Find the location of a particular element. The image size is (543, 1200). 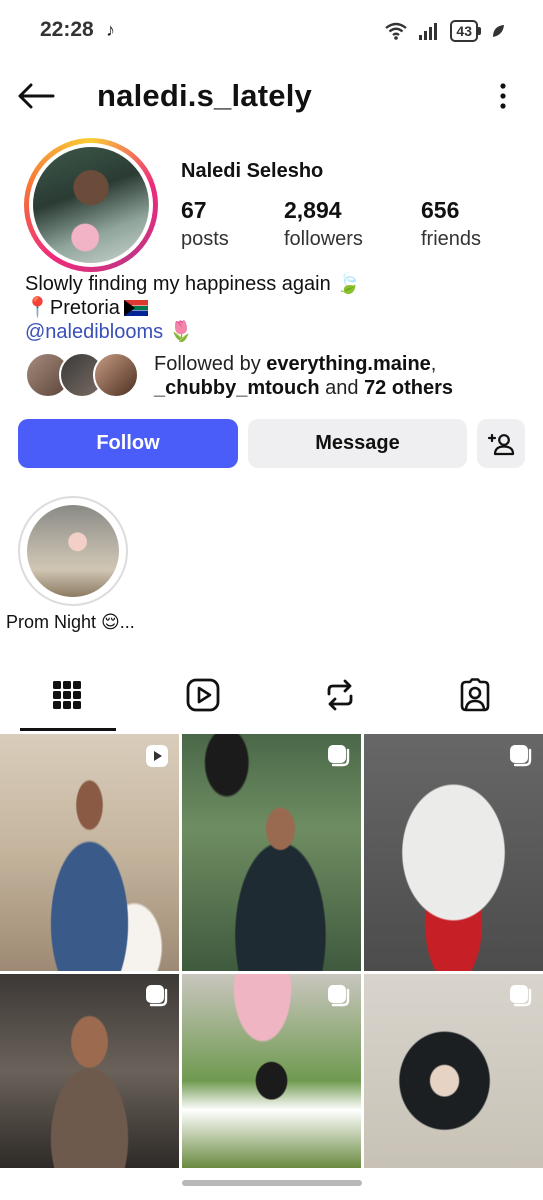

follow-button: Follow is located at coordinates (128, 443).